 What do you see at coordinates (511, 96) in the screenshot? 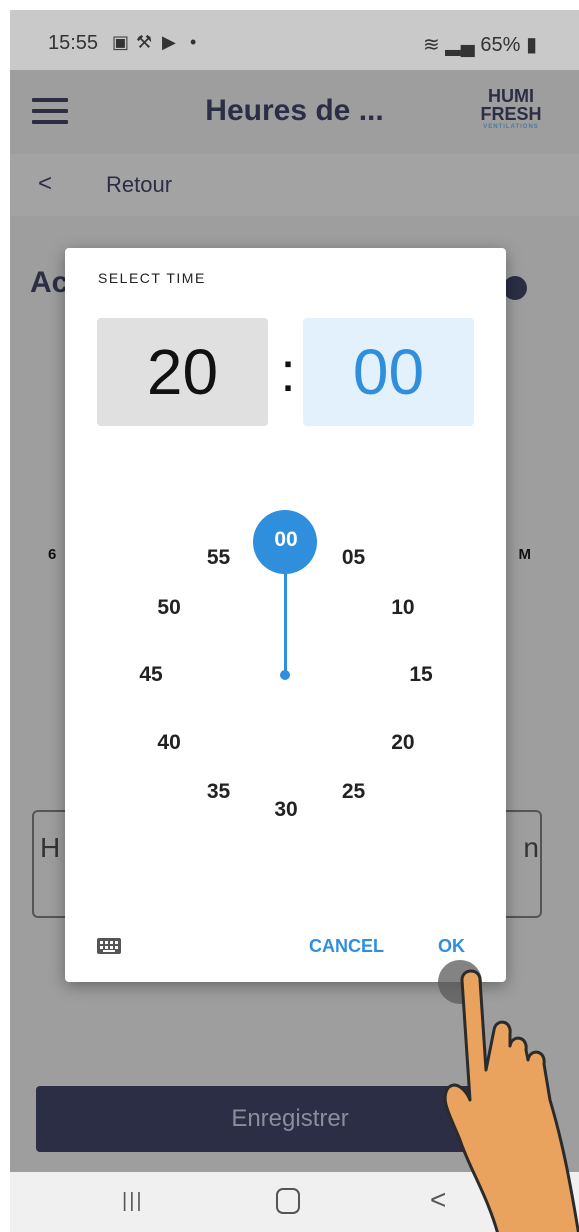
I see `logo-top: HUMI` at bounding box center [511, 96].